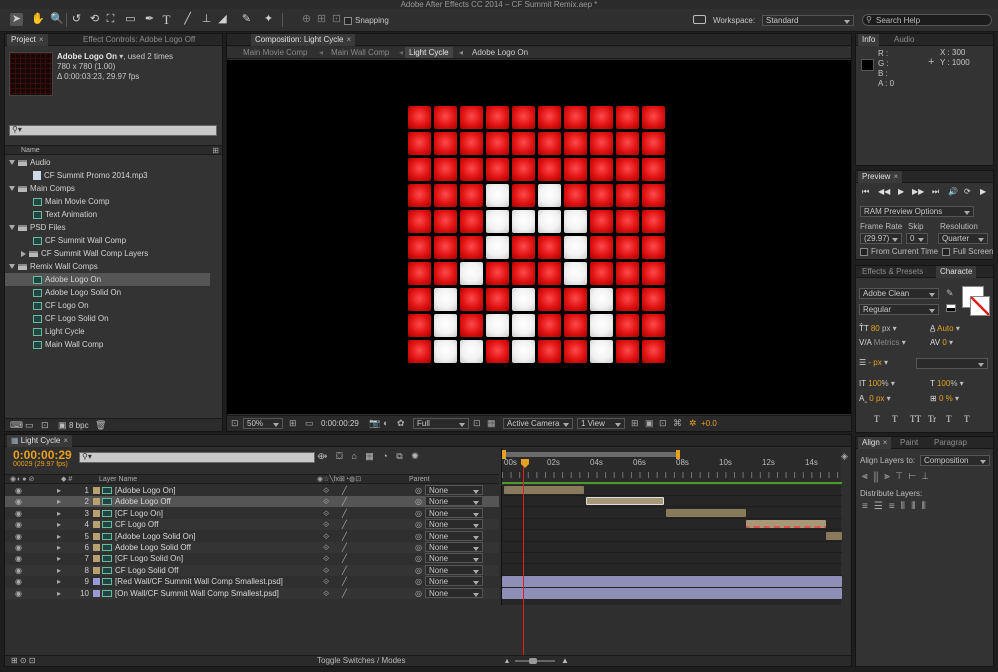 This screenshot has width=998, height=672. Describe the element at coordinates (935, 192) in the screenshot. I see `last-frame-icon: ⏭` at that location.